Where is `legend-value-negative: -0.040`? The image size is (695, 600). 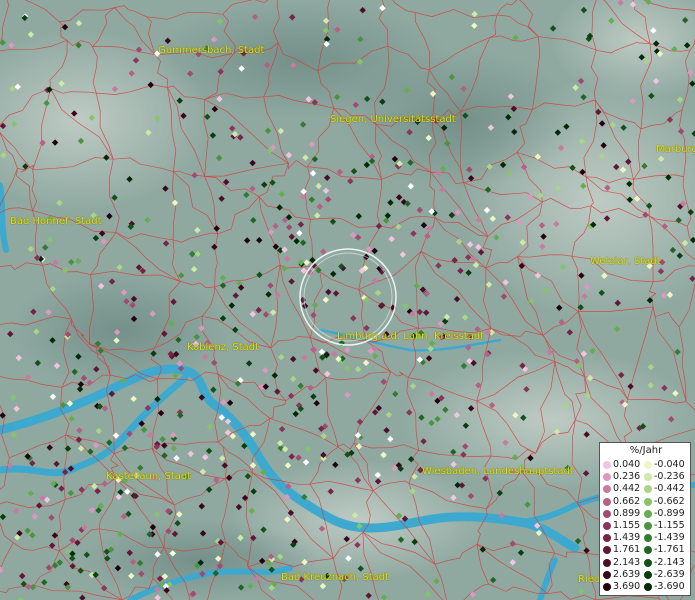
legend-value-negative: -0.040 is located at coordinates (669, 464).